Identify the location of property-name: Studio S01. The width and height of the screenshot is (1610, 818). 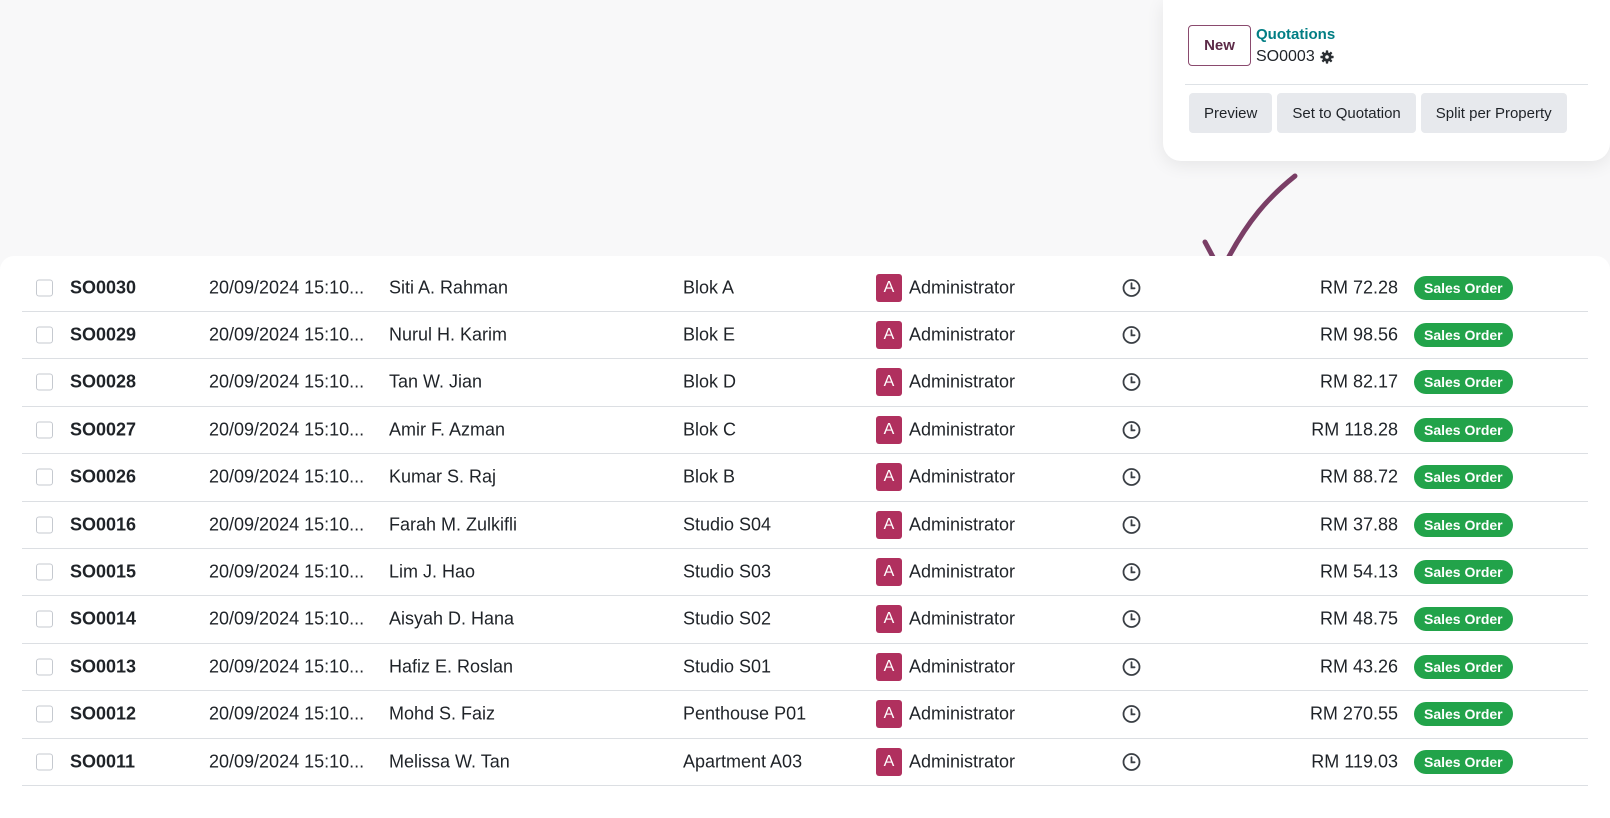
(727, 666).